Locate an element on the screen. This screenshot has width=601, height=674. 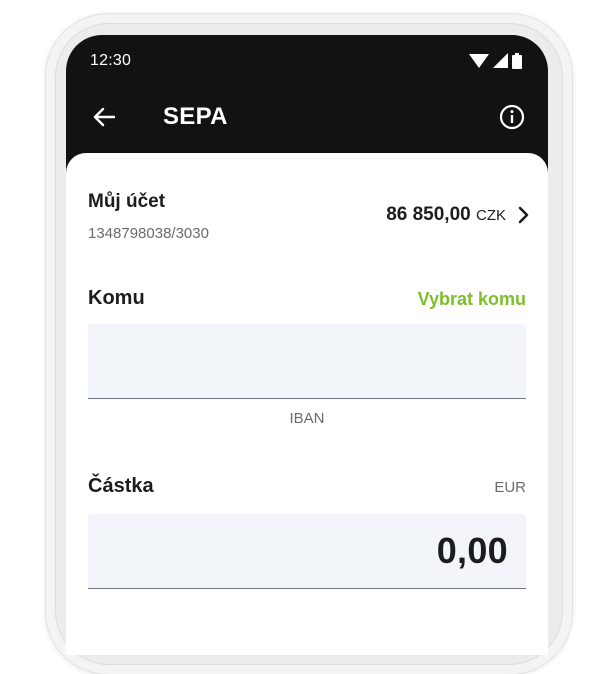
back-arrow-icon is located at coordinates (104, 117).